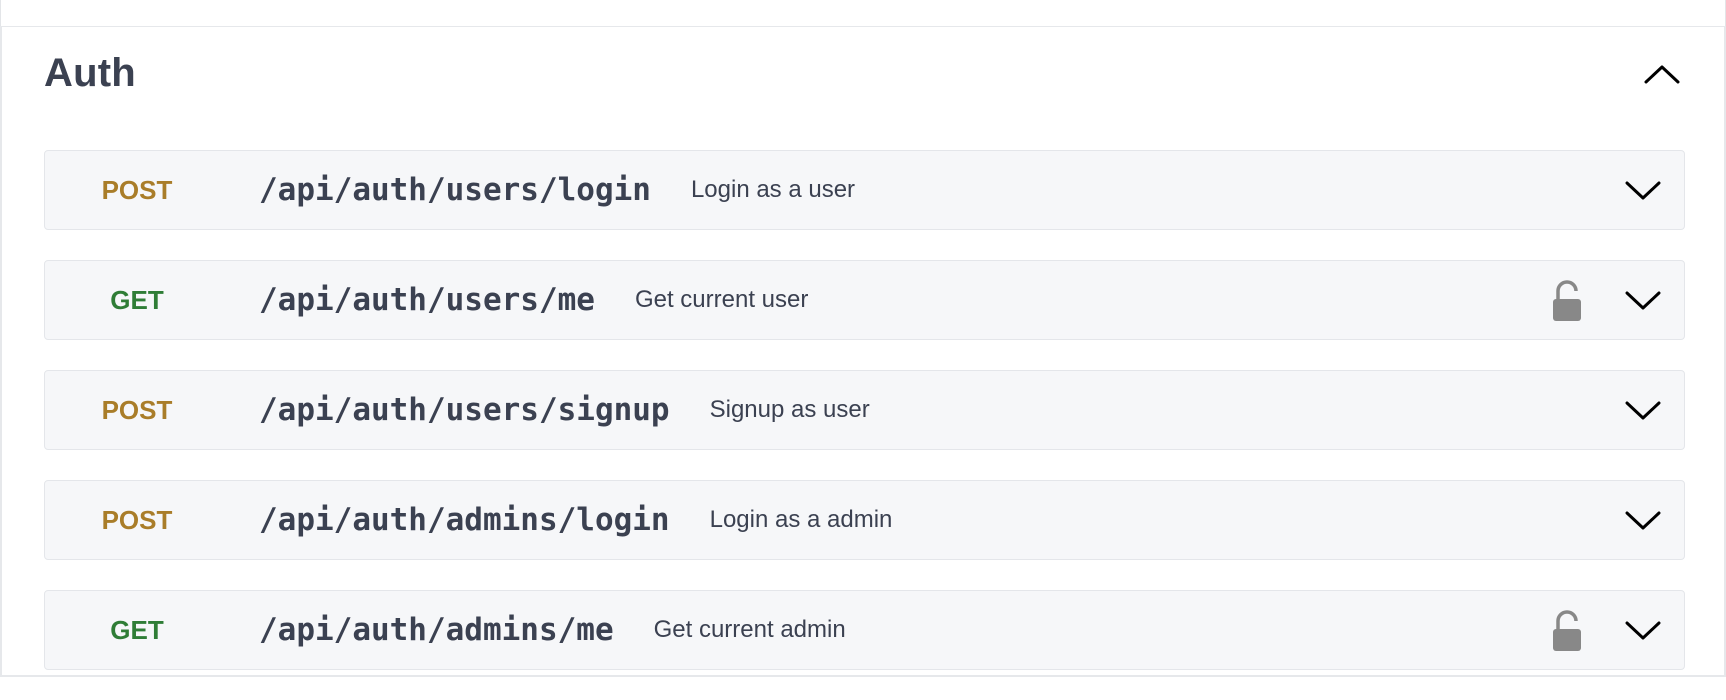 The image size is (1726, 700). What do you see at coordinates (90, 73) in the screenshot?
I see `section-title: Auth` at bounding box center [90, 73].